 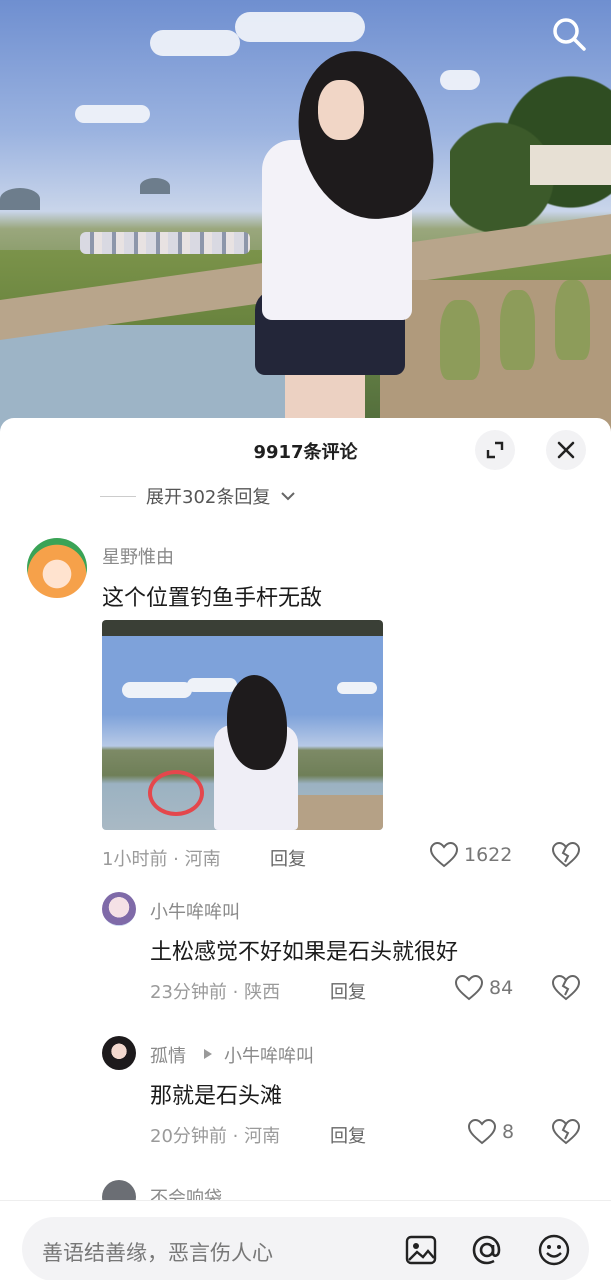 I want to click on emoji-icon, so click(x=554, y=1250).